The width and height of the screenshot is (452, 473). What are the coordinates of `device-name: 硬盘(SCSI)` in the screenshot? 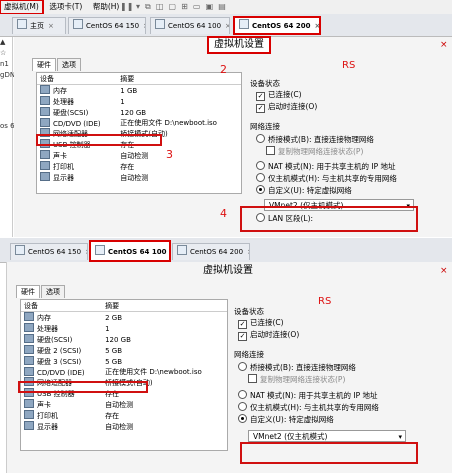 It's located at (77, 112).